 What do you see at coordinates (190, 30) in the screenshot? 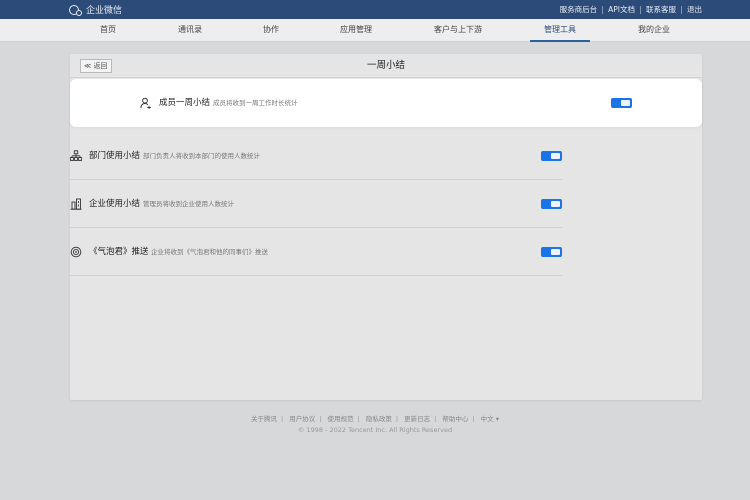
I see `nav-item-contacts: 通讯录` at bounding box center [190, 30].